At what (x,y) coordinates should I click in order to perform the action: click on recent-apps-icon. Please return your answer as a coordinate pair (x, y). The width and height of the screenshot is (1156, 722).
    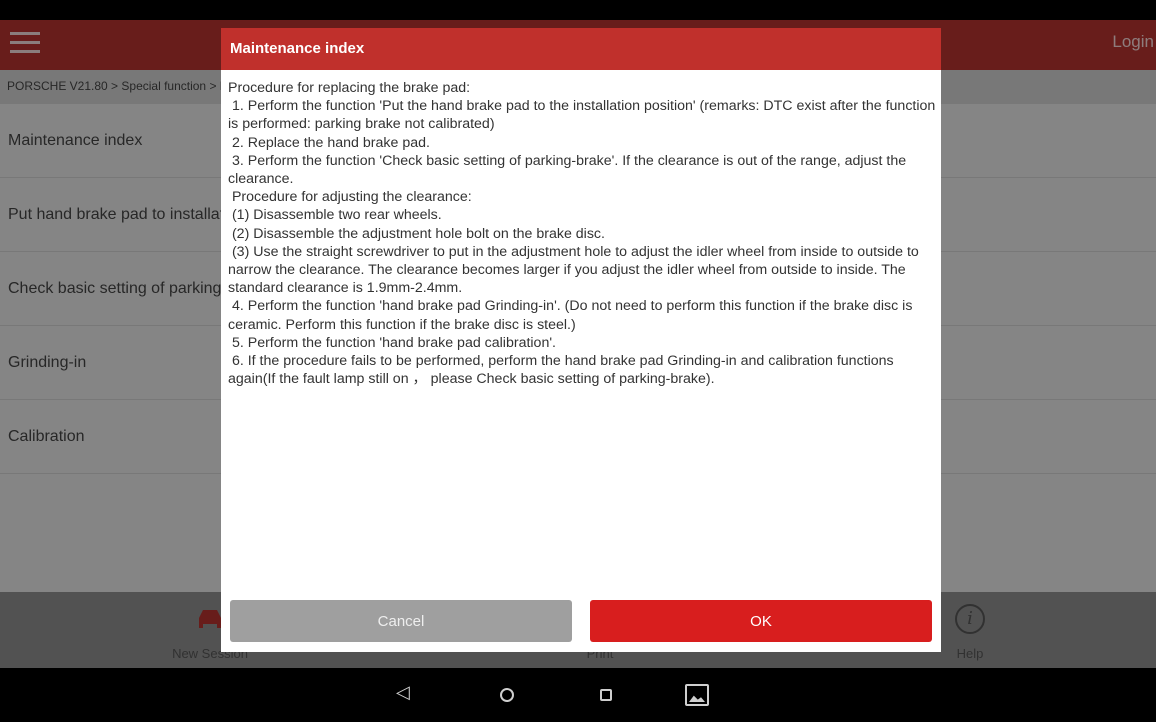
    Looking at the image, I should click on (606, 695).